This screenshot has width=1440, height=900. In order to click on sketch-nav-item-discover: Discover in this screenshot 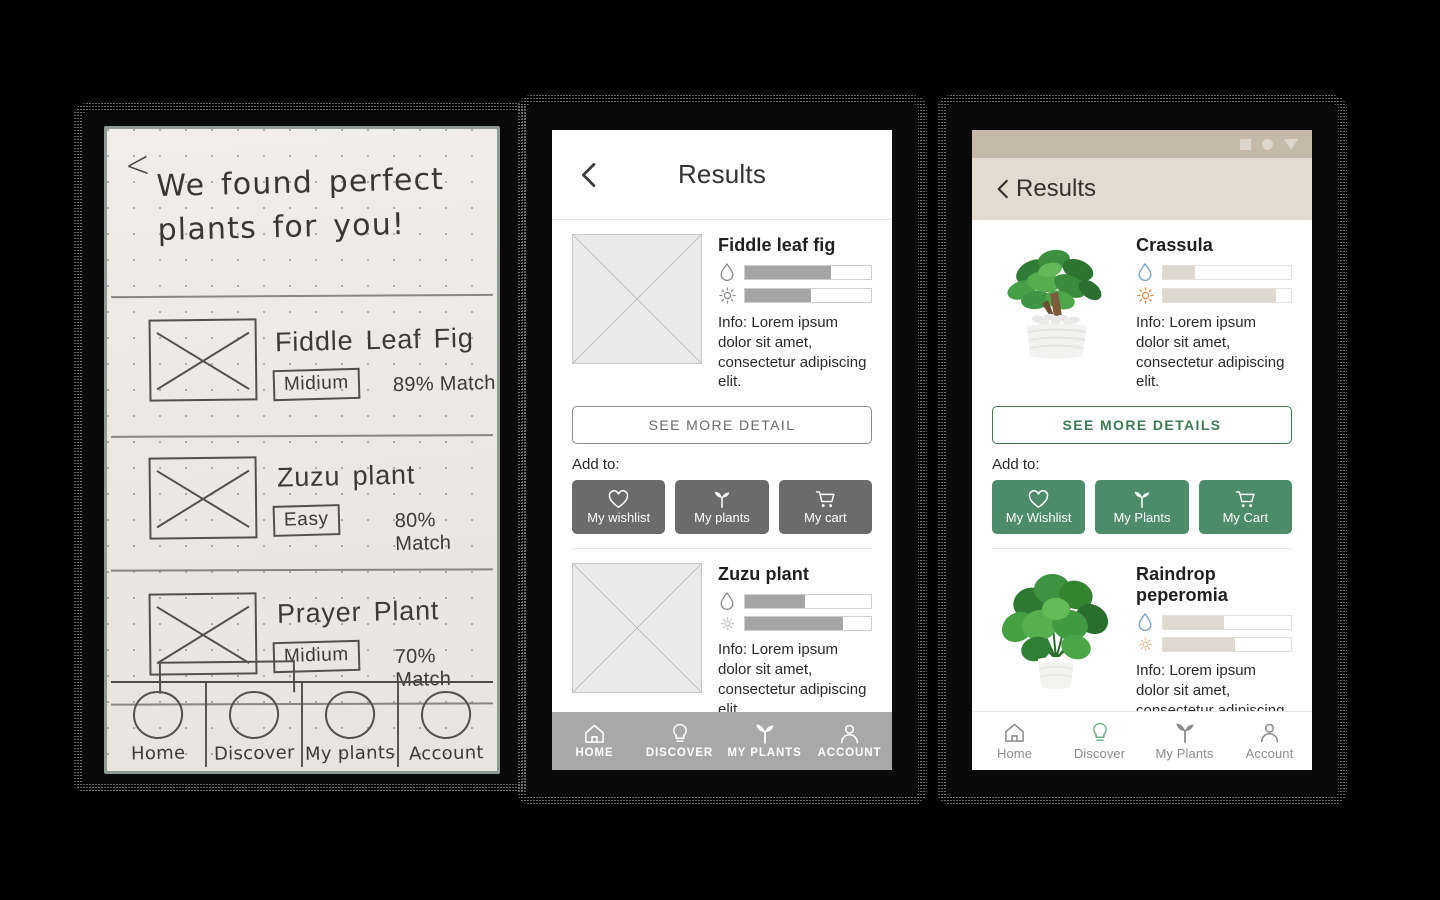, I will do `click(255, 725)`.